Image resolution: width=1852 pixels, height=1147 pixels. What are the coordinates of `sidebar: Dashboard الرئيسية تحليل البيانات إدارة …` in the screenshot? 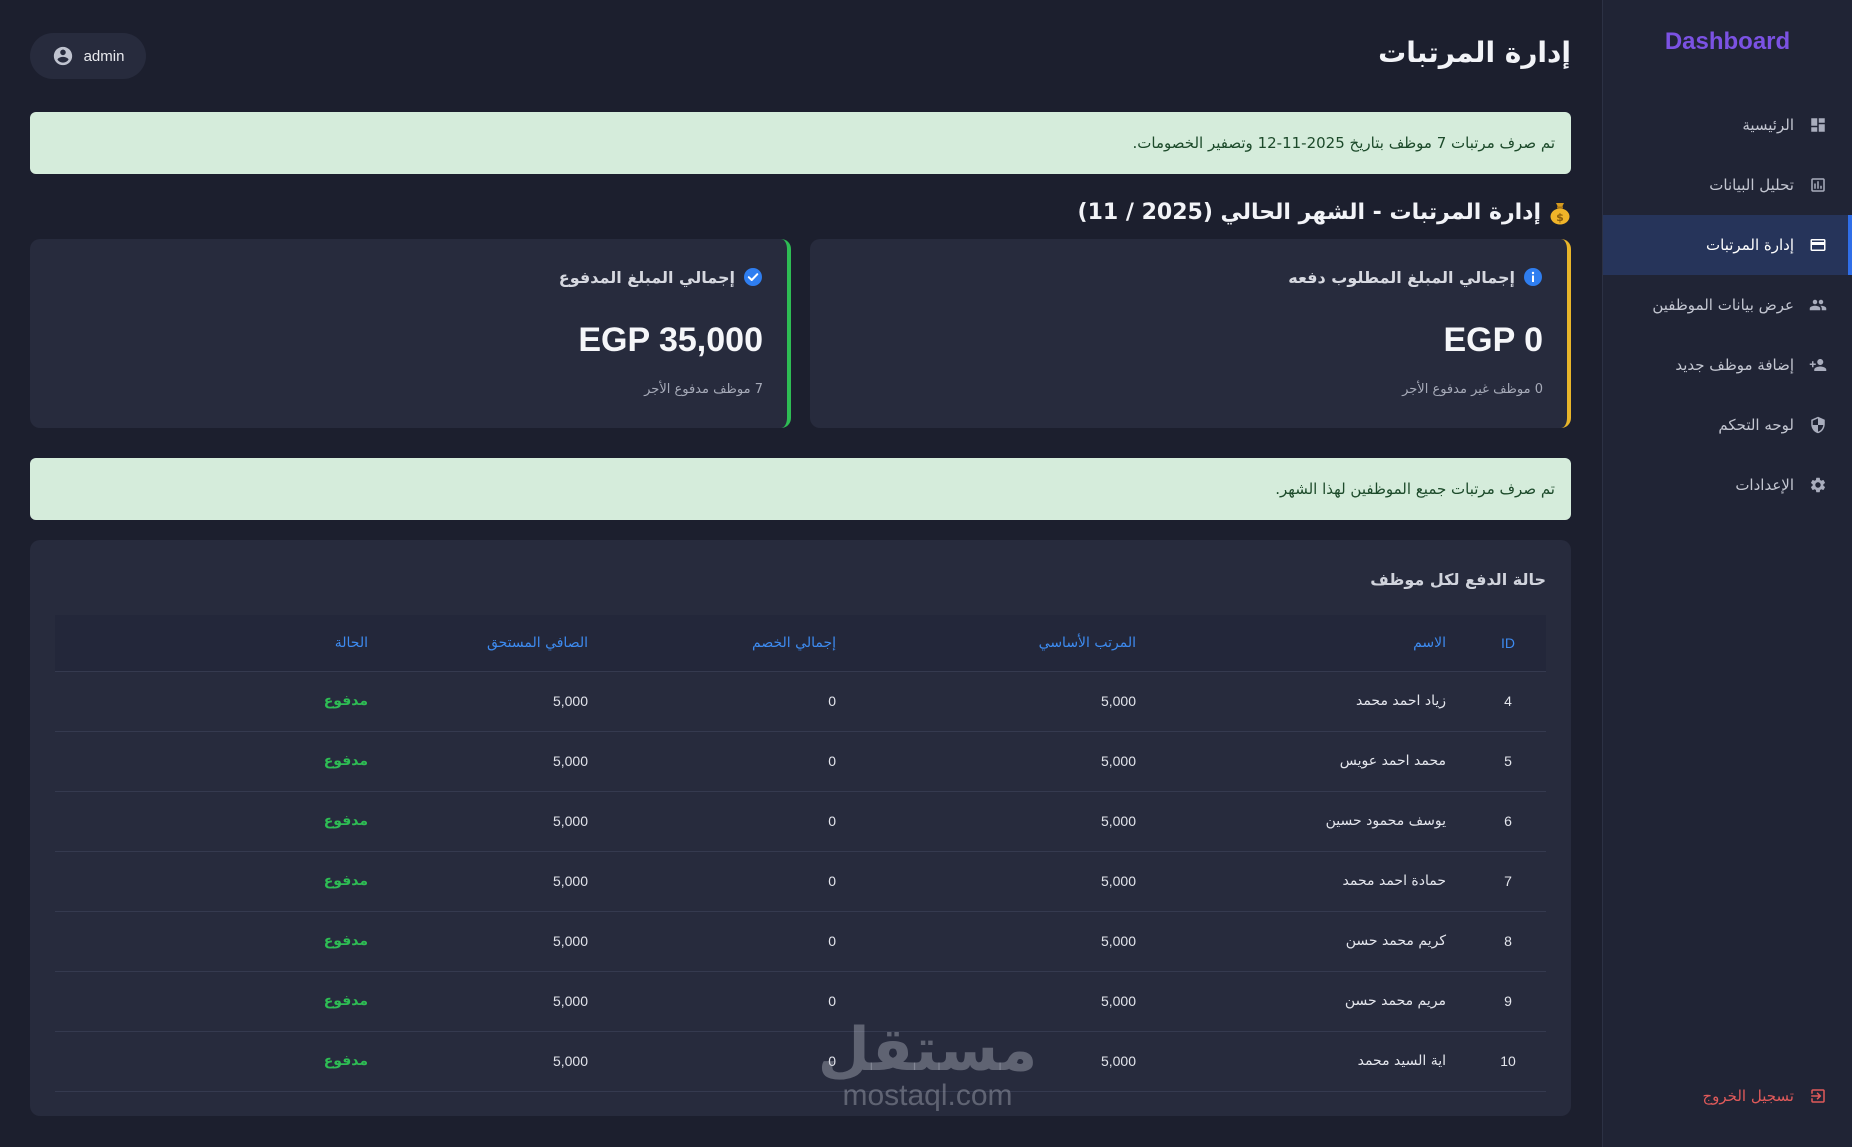 It's located at (1727, 573).